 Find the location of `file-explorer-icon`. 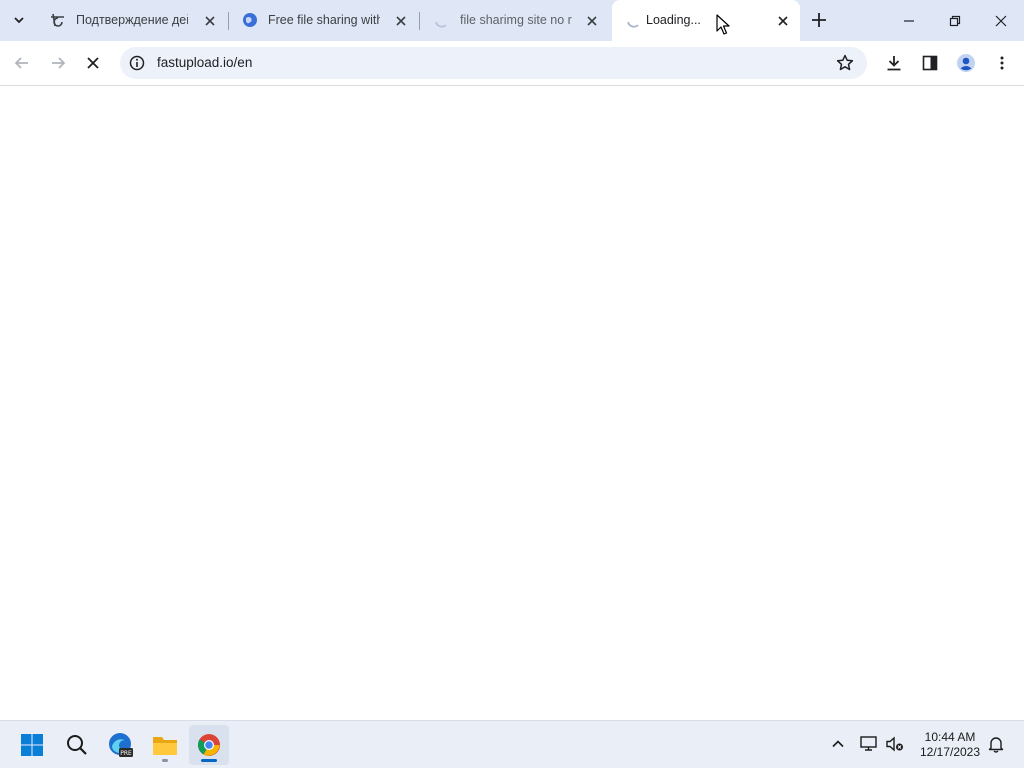

file-explorer-icon is located at coordinates (165, 746).